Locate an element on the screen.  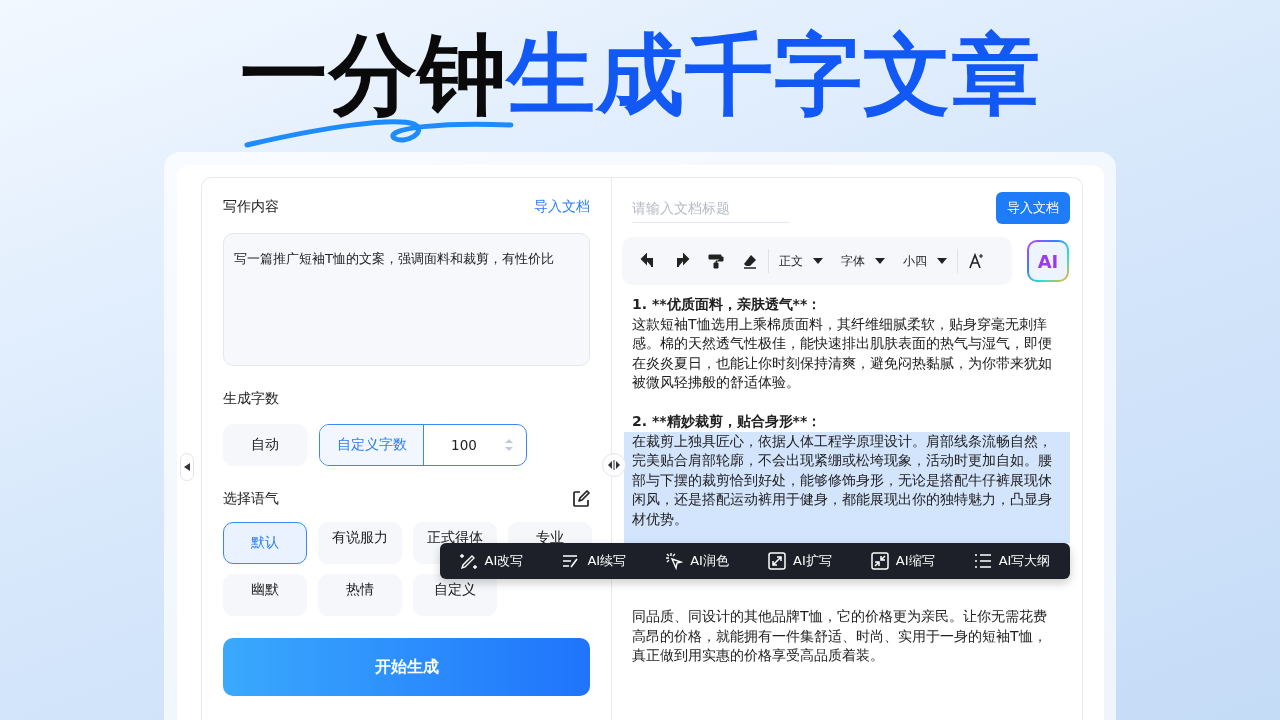
paragraph-heading: 1. **优质面料，亲肤透气**： is located at coordinates (727, 304).